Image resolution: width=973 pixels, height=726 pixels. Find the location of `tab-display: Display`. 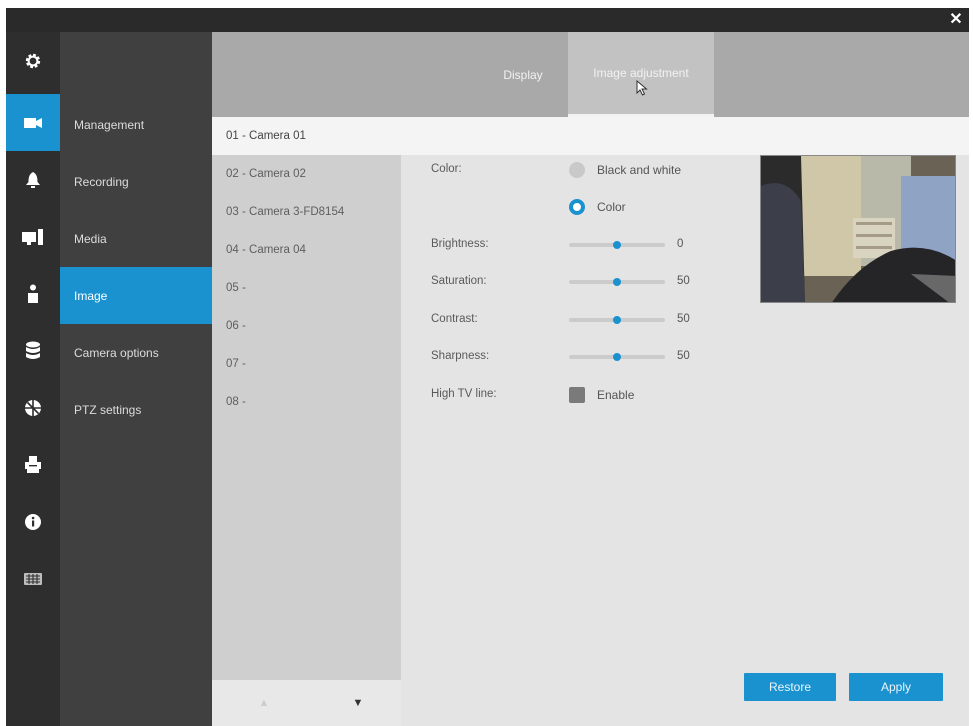

tab-display: Display is located at coordinates (523, 74).